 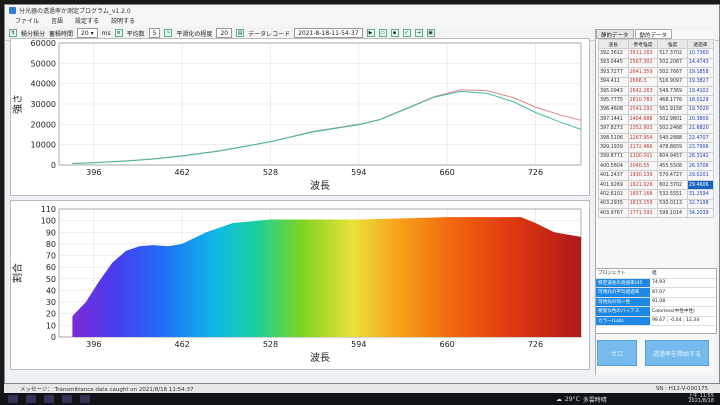 What do you see at coordinates (656, 293) in the screenshot?
I see `property-row: 可視光の平均透過率 87.07` at bounding box center [656, 293].